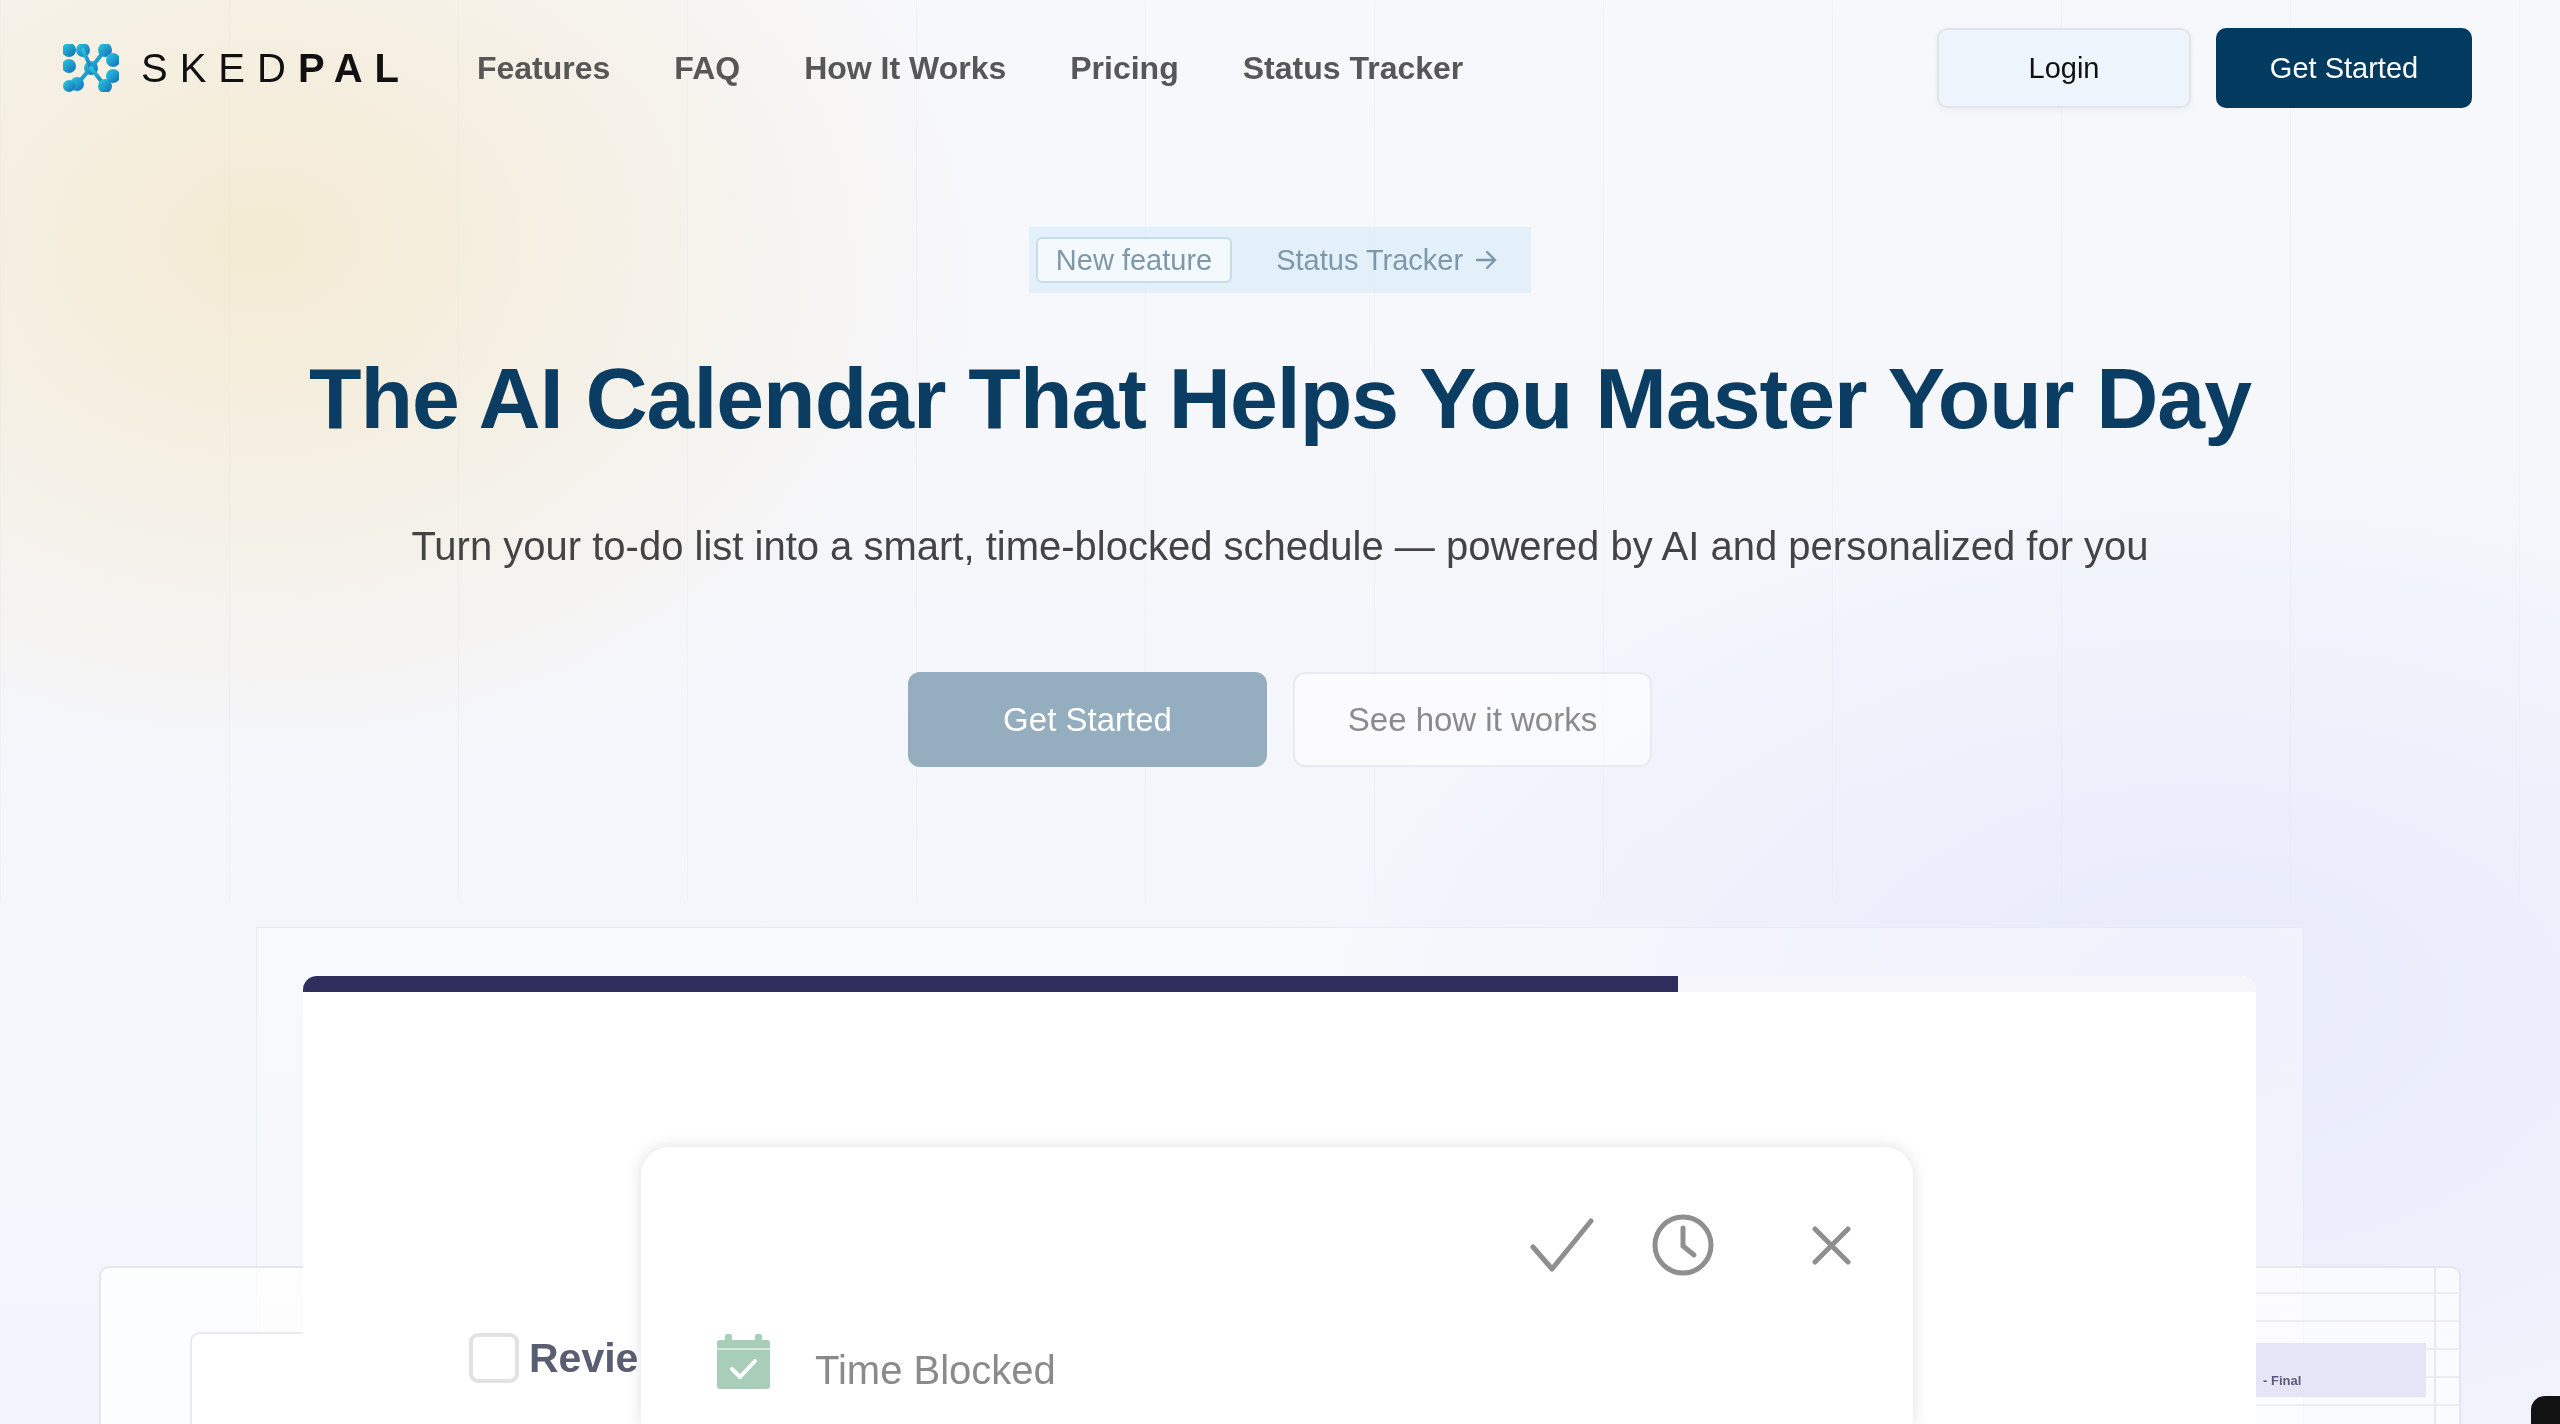 This screenshot has width=2560, height=1424. Describe the element at coordinates (1134, 260) in the screenshot. I see `feature-tag: New feature` at that location.